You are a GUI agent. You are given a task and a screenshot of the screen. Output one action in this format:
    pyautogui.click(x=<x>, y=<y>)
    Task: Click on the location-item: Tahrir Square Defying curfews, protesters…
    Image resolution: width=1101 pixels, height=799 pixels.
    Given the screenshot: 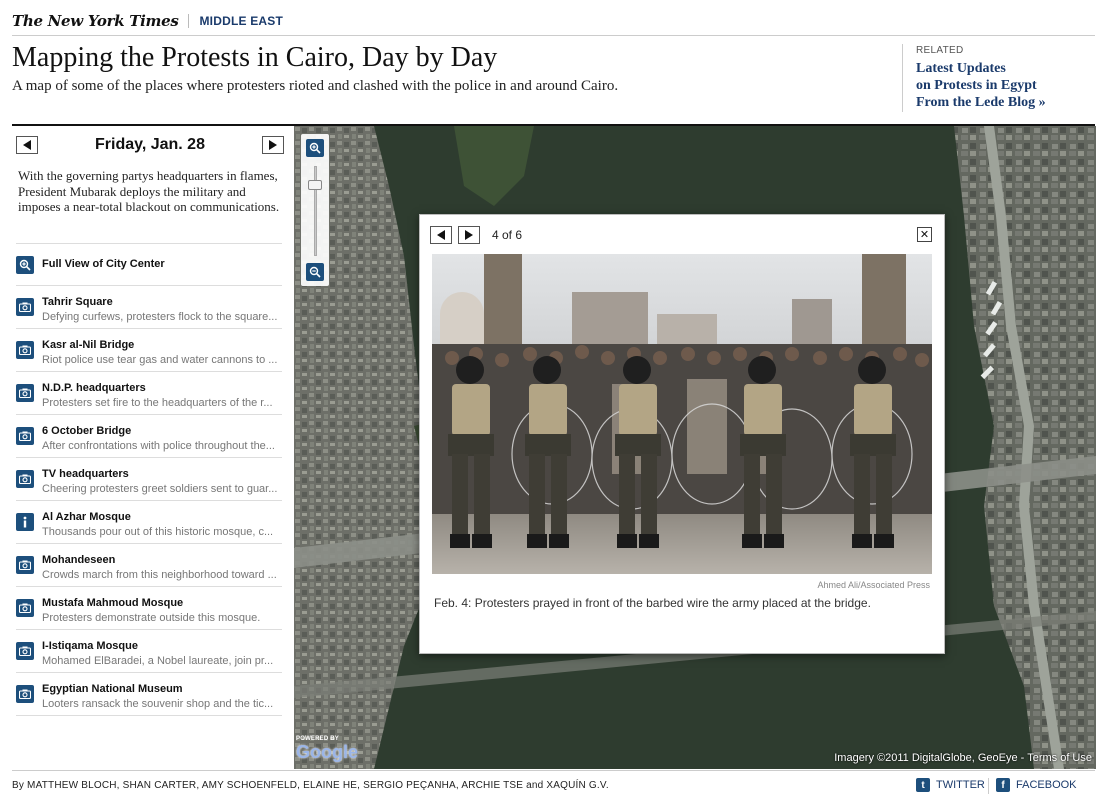 What is the action you would take?
    pyautogui.click(x=149, y=307)
    